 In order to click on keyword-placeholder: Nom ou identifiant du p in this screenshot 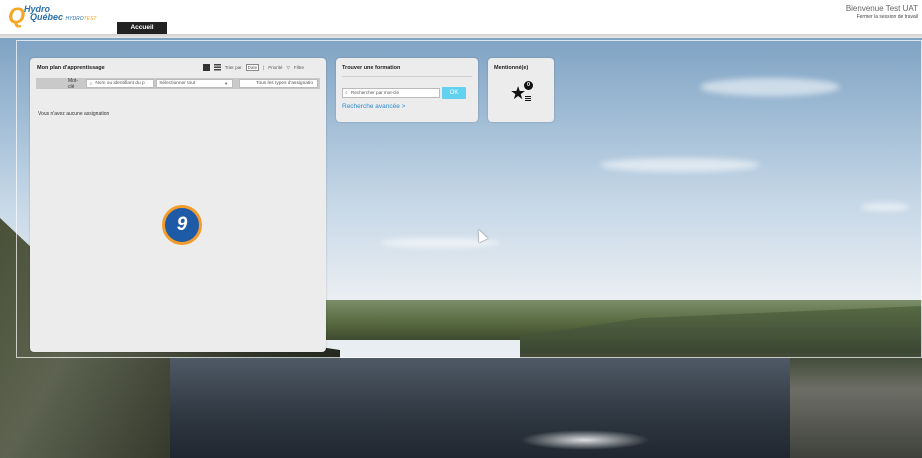, I will do `click(120, 83)`.